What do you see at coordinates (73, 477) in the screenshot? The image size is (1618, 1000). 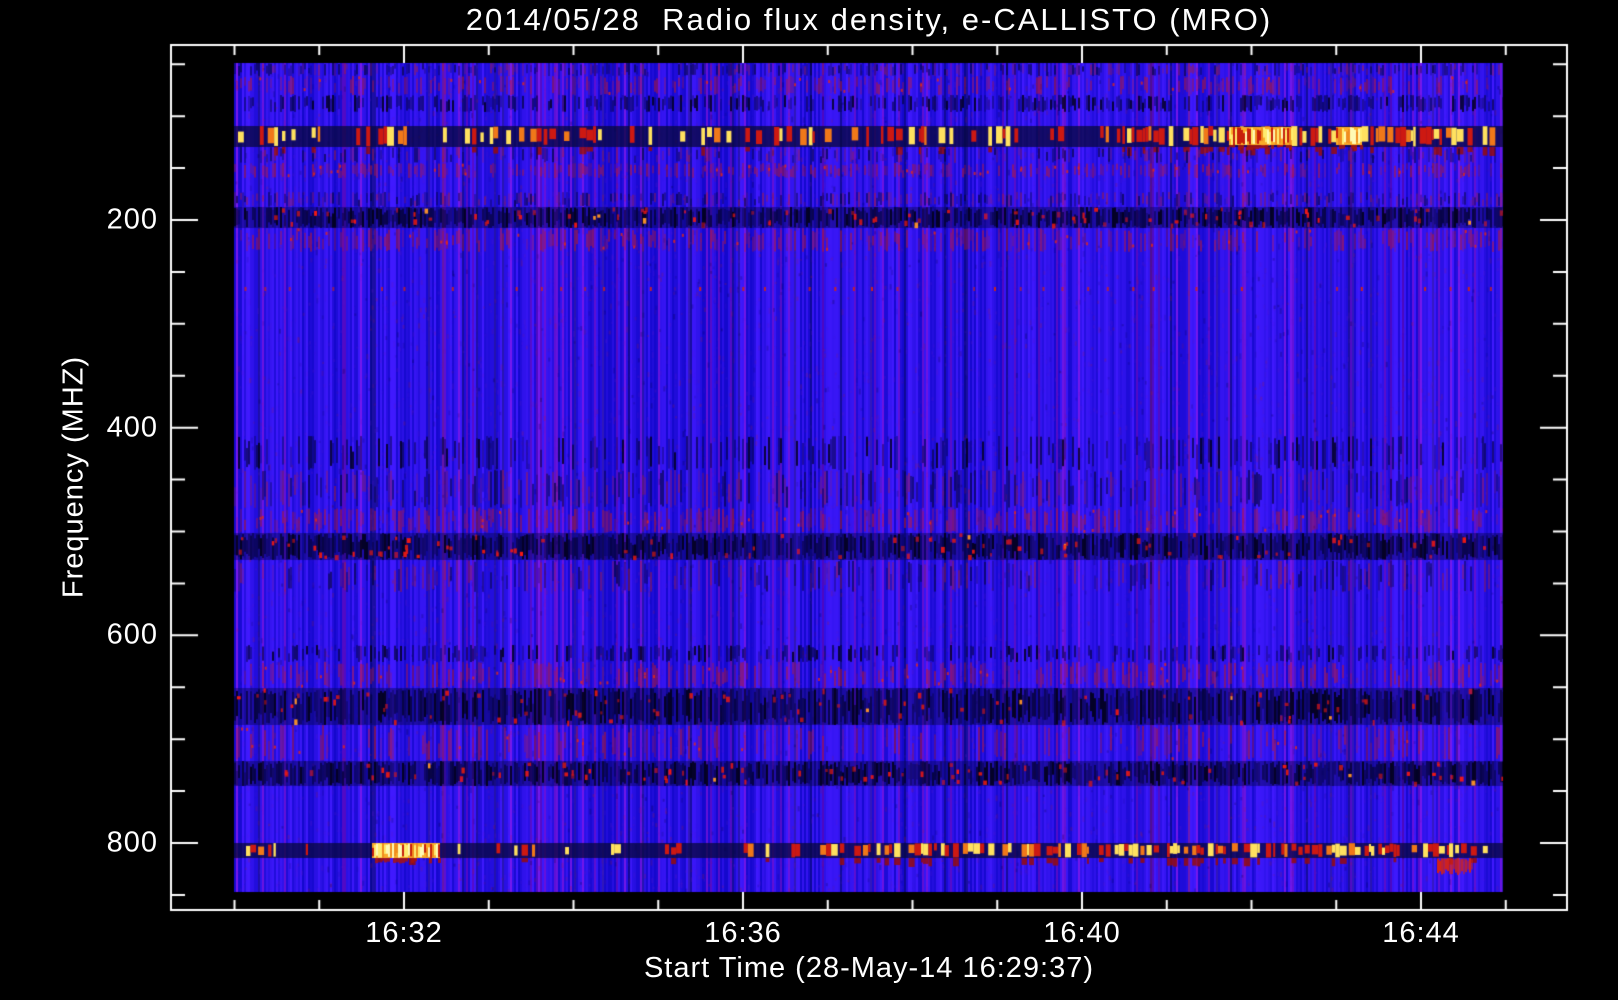 I see `y-axis-label: Frequency (MHZ)` at bounding box center [73, 477].